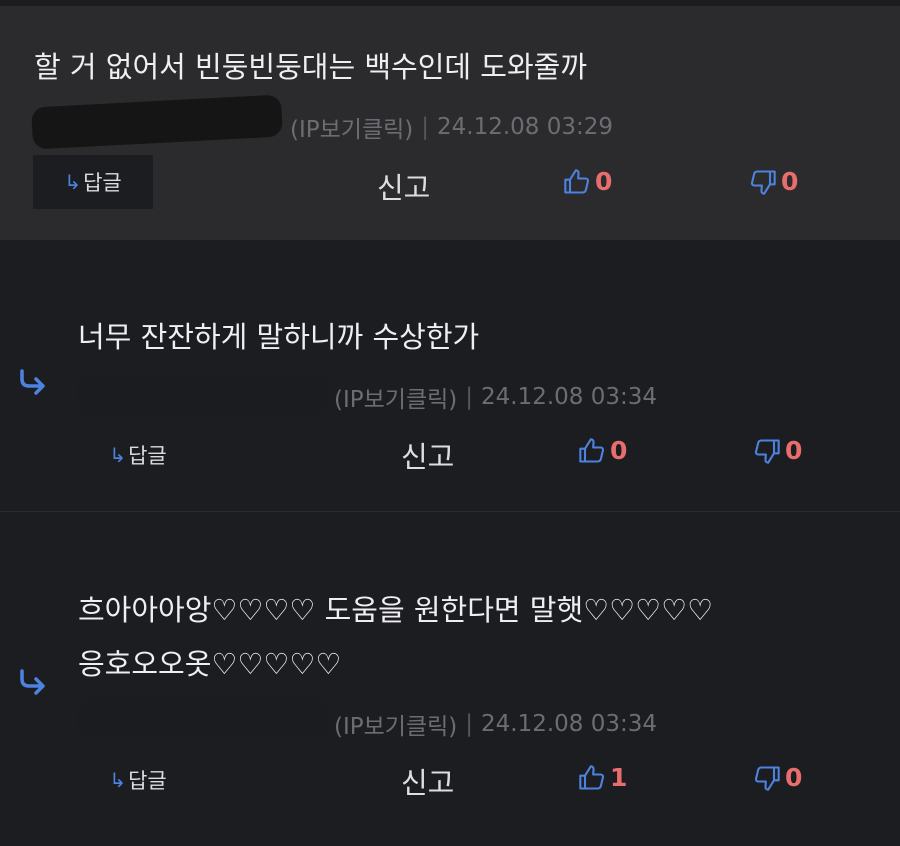  What do you see at coordinates (395, 637) in the screenshot?
I see `comment-text: 흐아아아앙♡♡♡♡ 도움을 원한다면 말햇♡♡♡♡♡ 응호오오옷♡♡♡♡♡` at bounding box center [395, 637].